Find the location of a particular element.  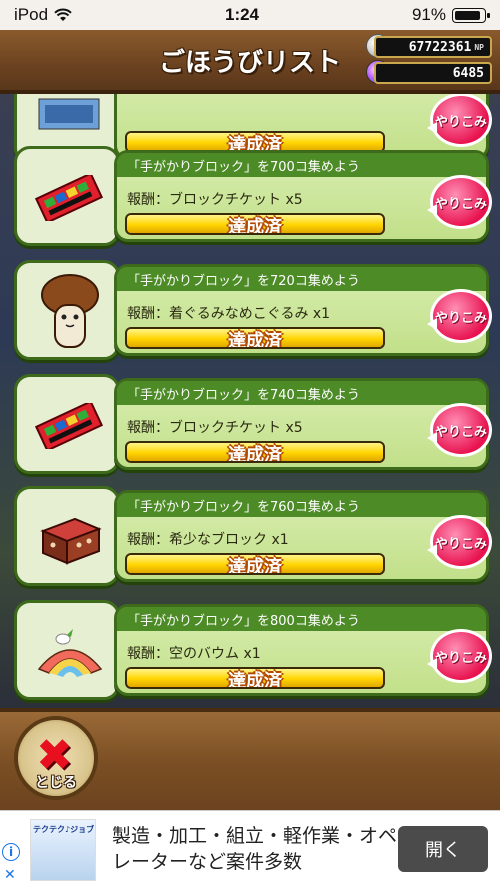

battery-icon is located at coordinates (471, 15).